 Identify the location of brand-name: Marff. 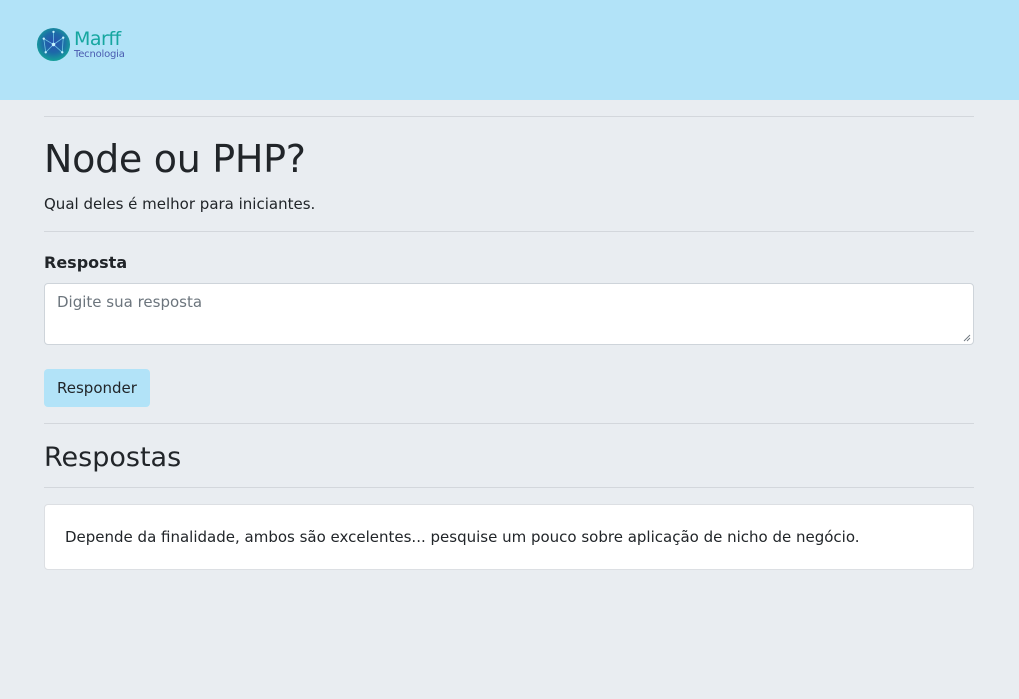
(97, 39).